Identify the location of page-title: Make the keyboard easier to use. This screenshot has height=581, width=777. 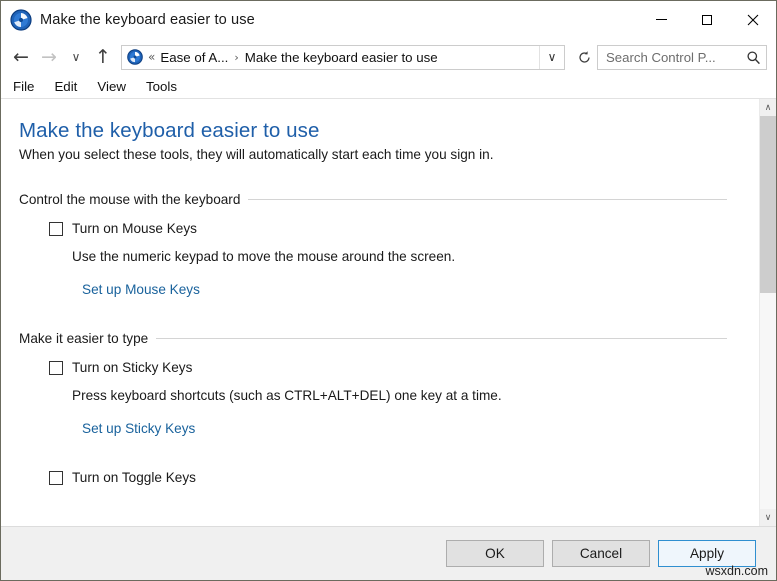
(169, 130).